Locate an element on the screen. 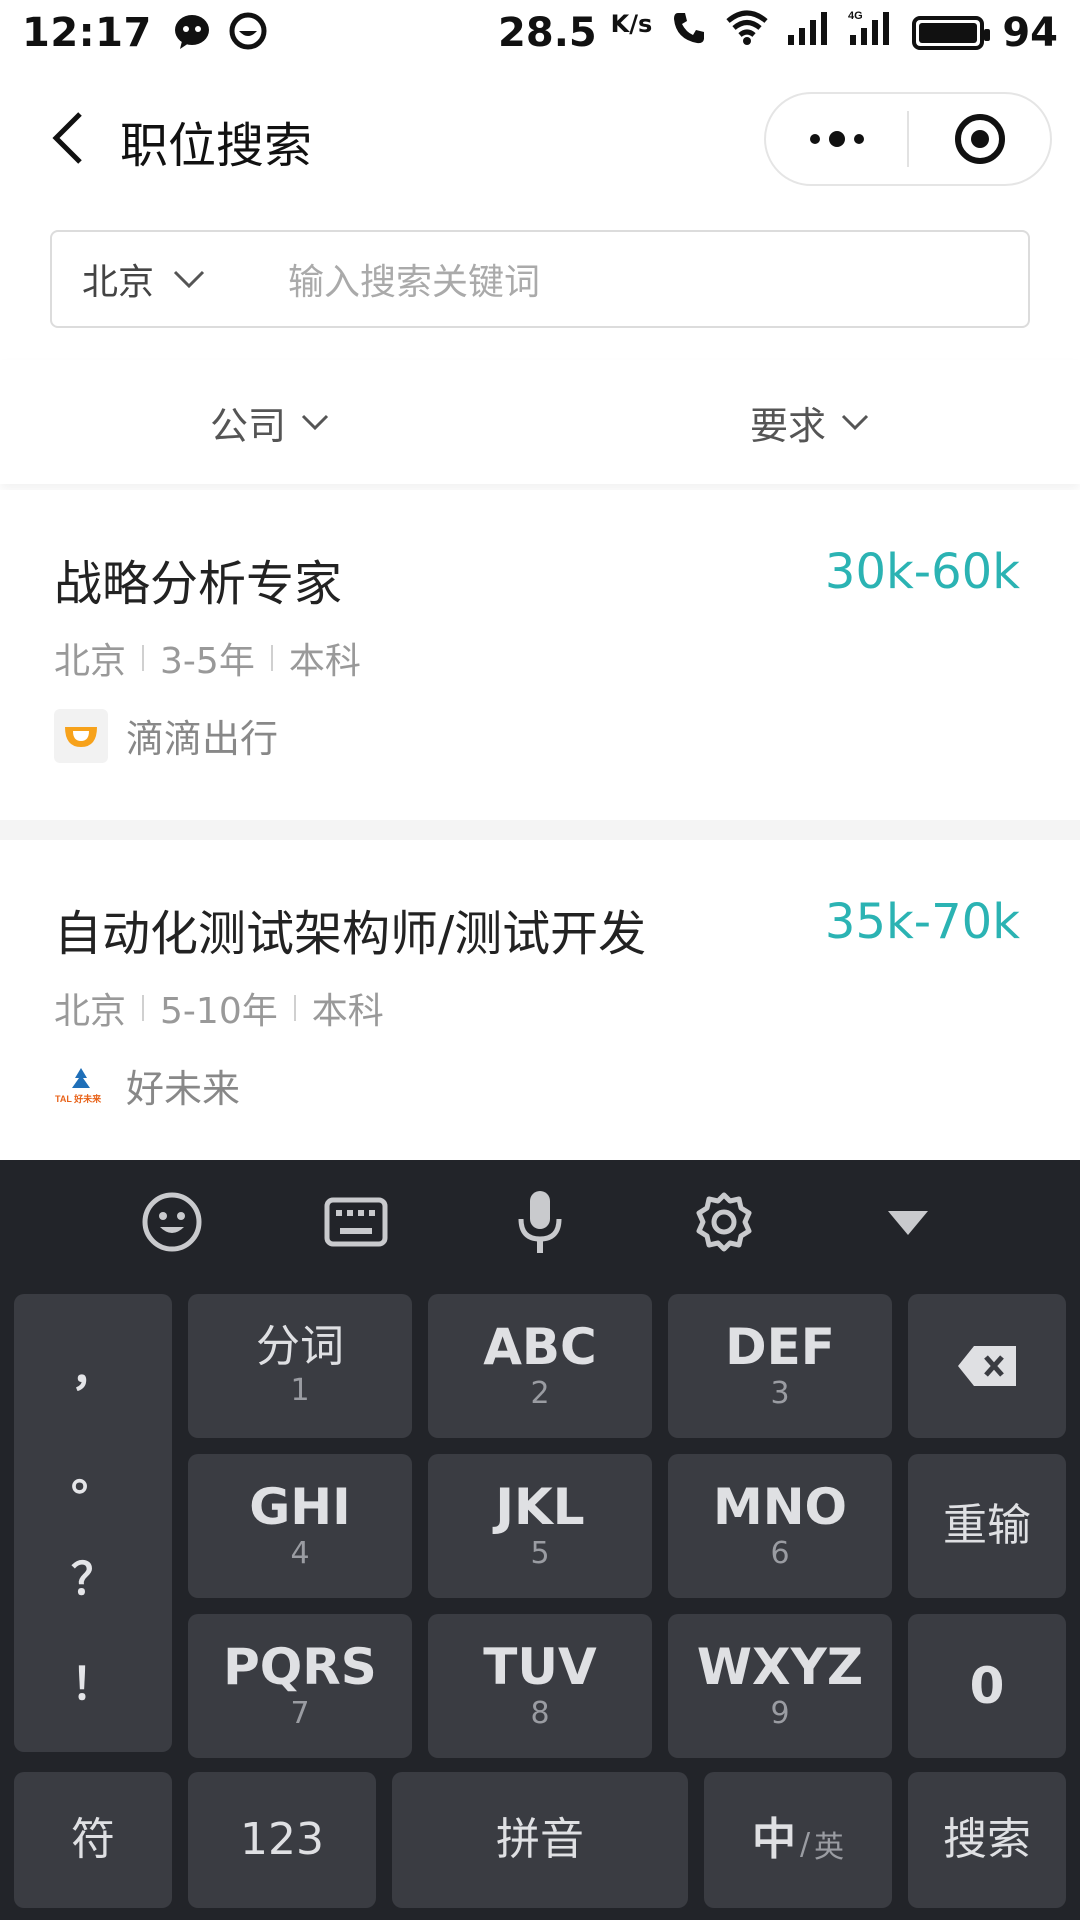  job-company: TAL 好未来 好未来 is located at coordinates (147, 1085).